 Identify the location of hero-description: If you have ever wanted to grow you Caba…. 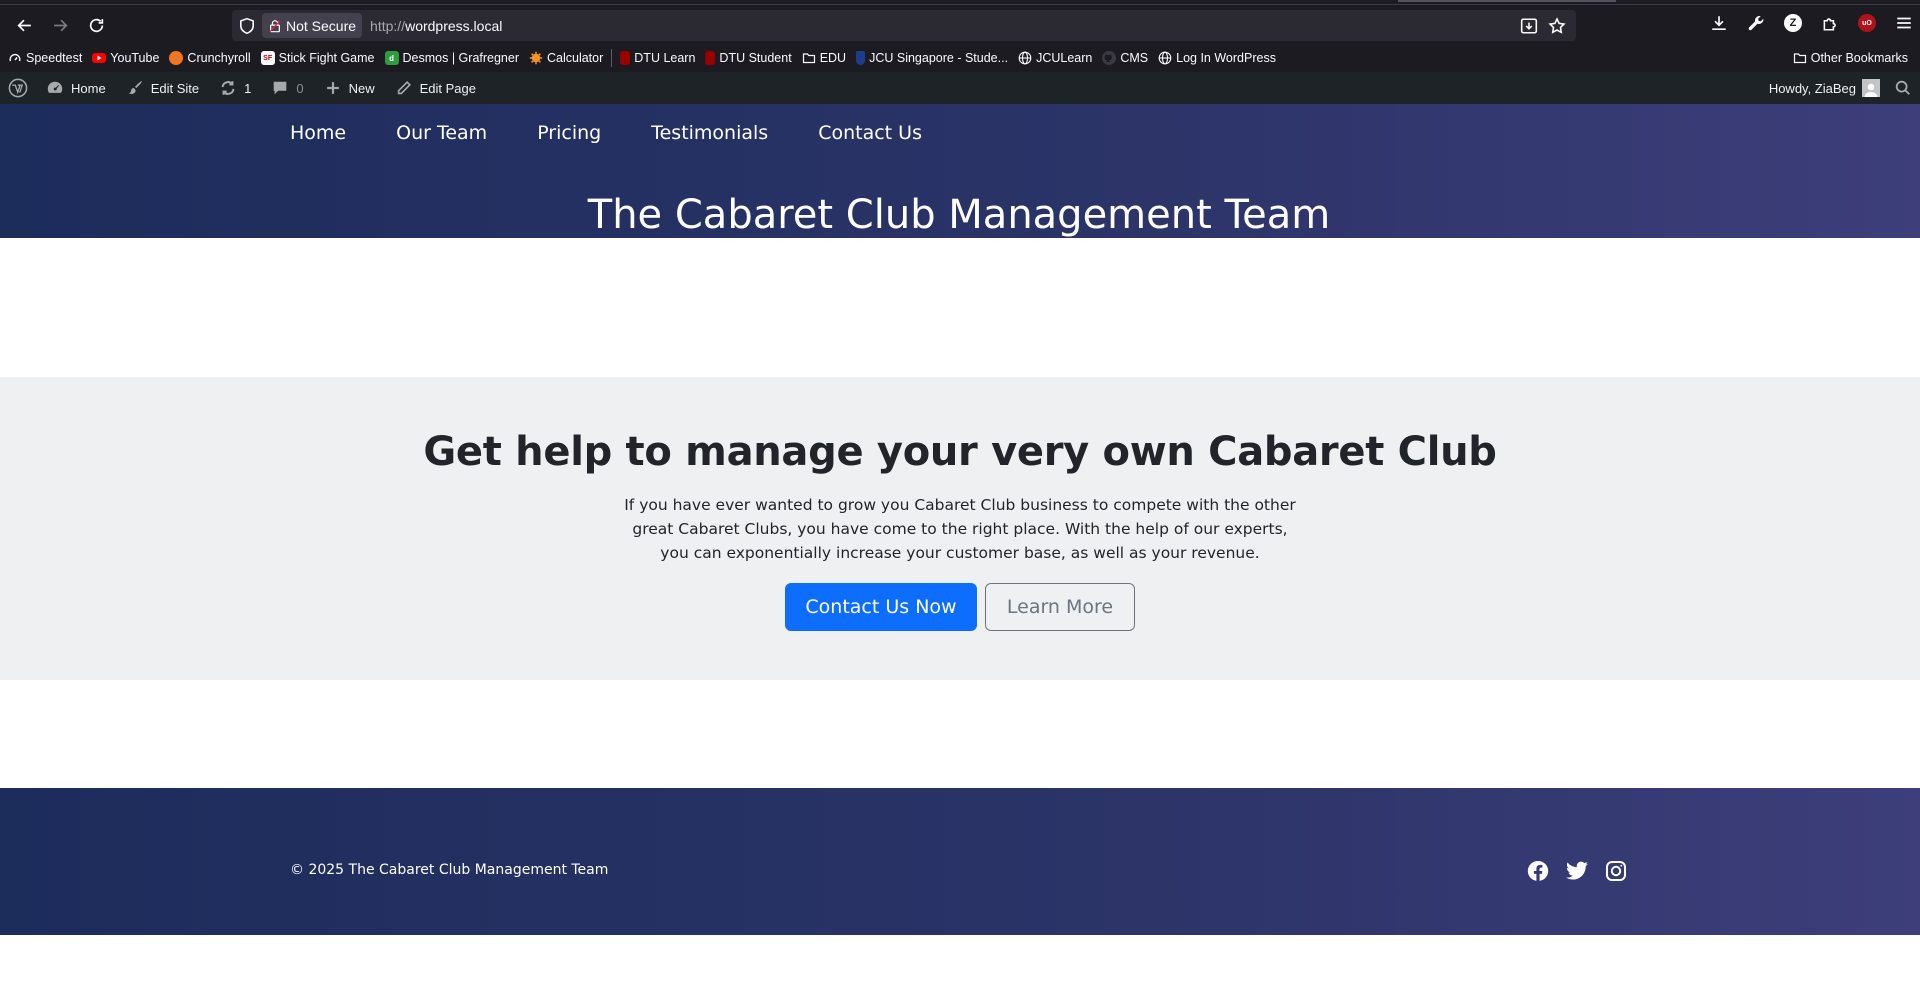
(960, 529).